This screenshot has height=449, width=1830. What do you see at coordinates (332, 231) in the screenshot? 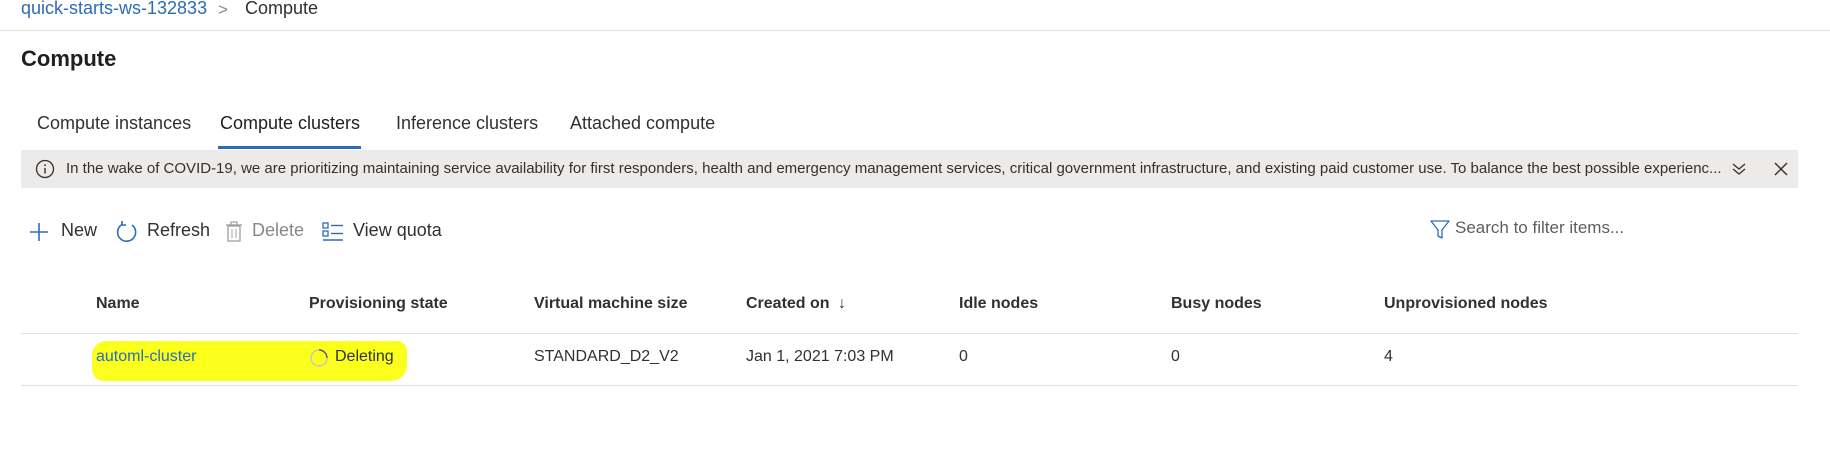
I see `quota-list-icon` at bounding box center [332, 231].